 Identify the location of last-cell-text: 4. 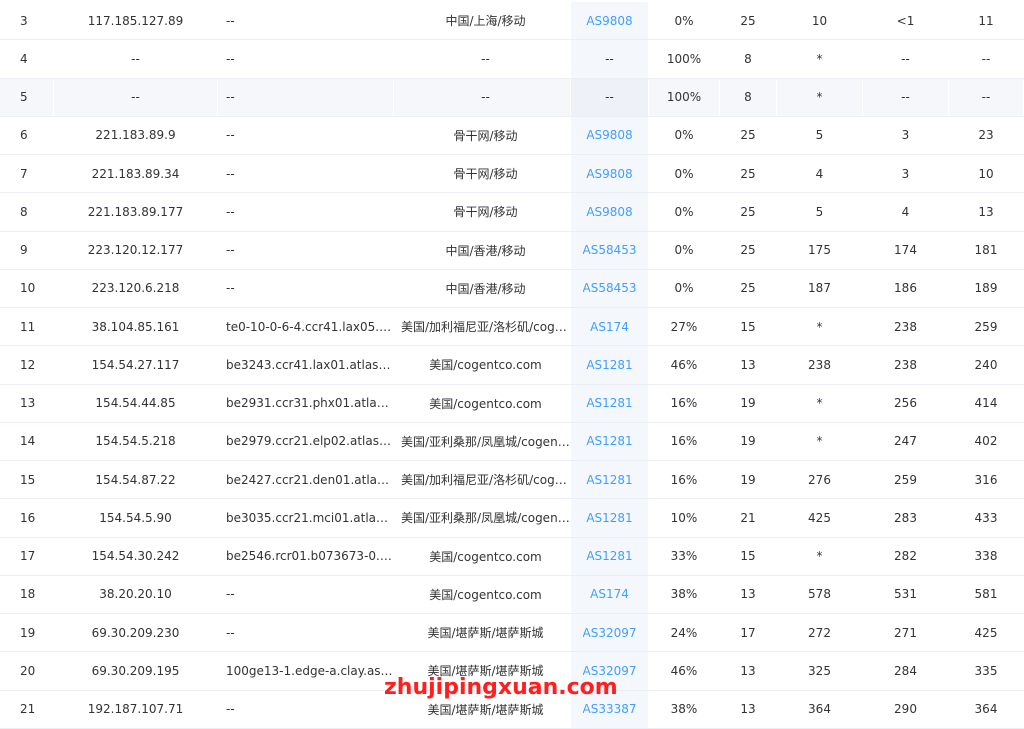
(819, 173).